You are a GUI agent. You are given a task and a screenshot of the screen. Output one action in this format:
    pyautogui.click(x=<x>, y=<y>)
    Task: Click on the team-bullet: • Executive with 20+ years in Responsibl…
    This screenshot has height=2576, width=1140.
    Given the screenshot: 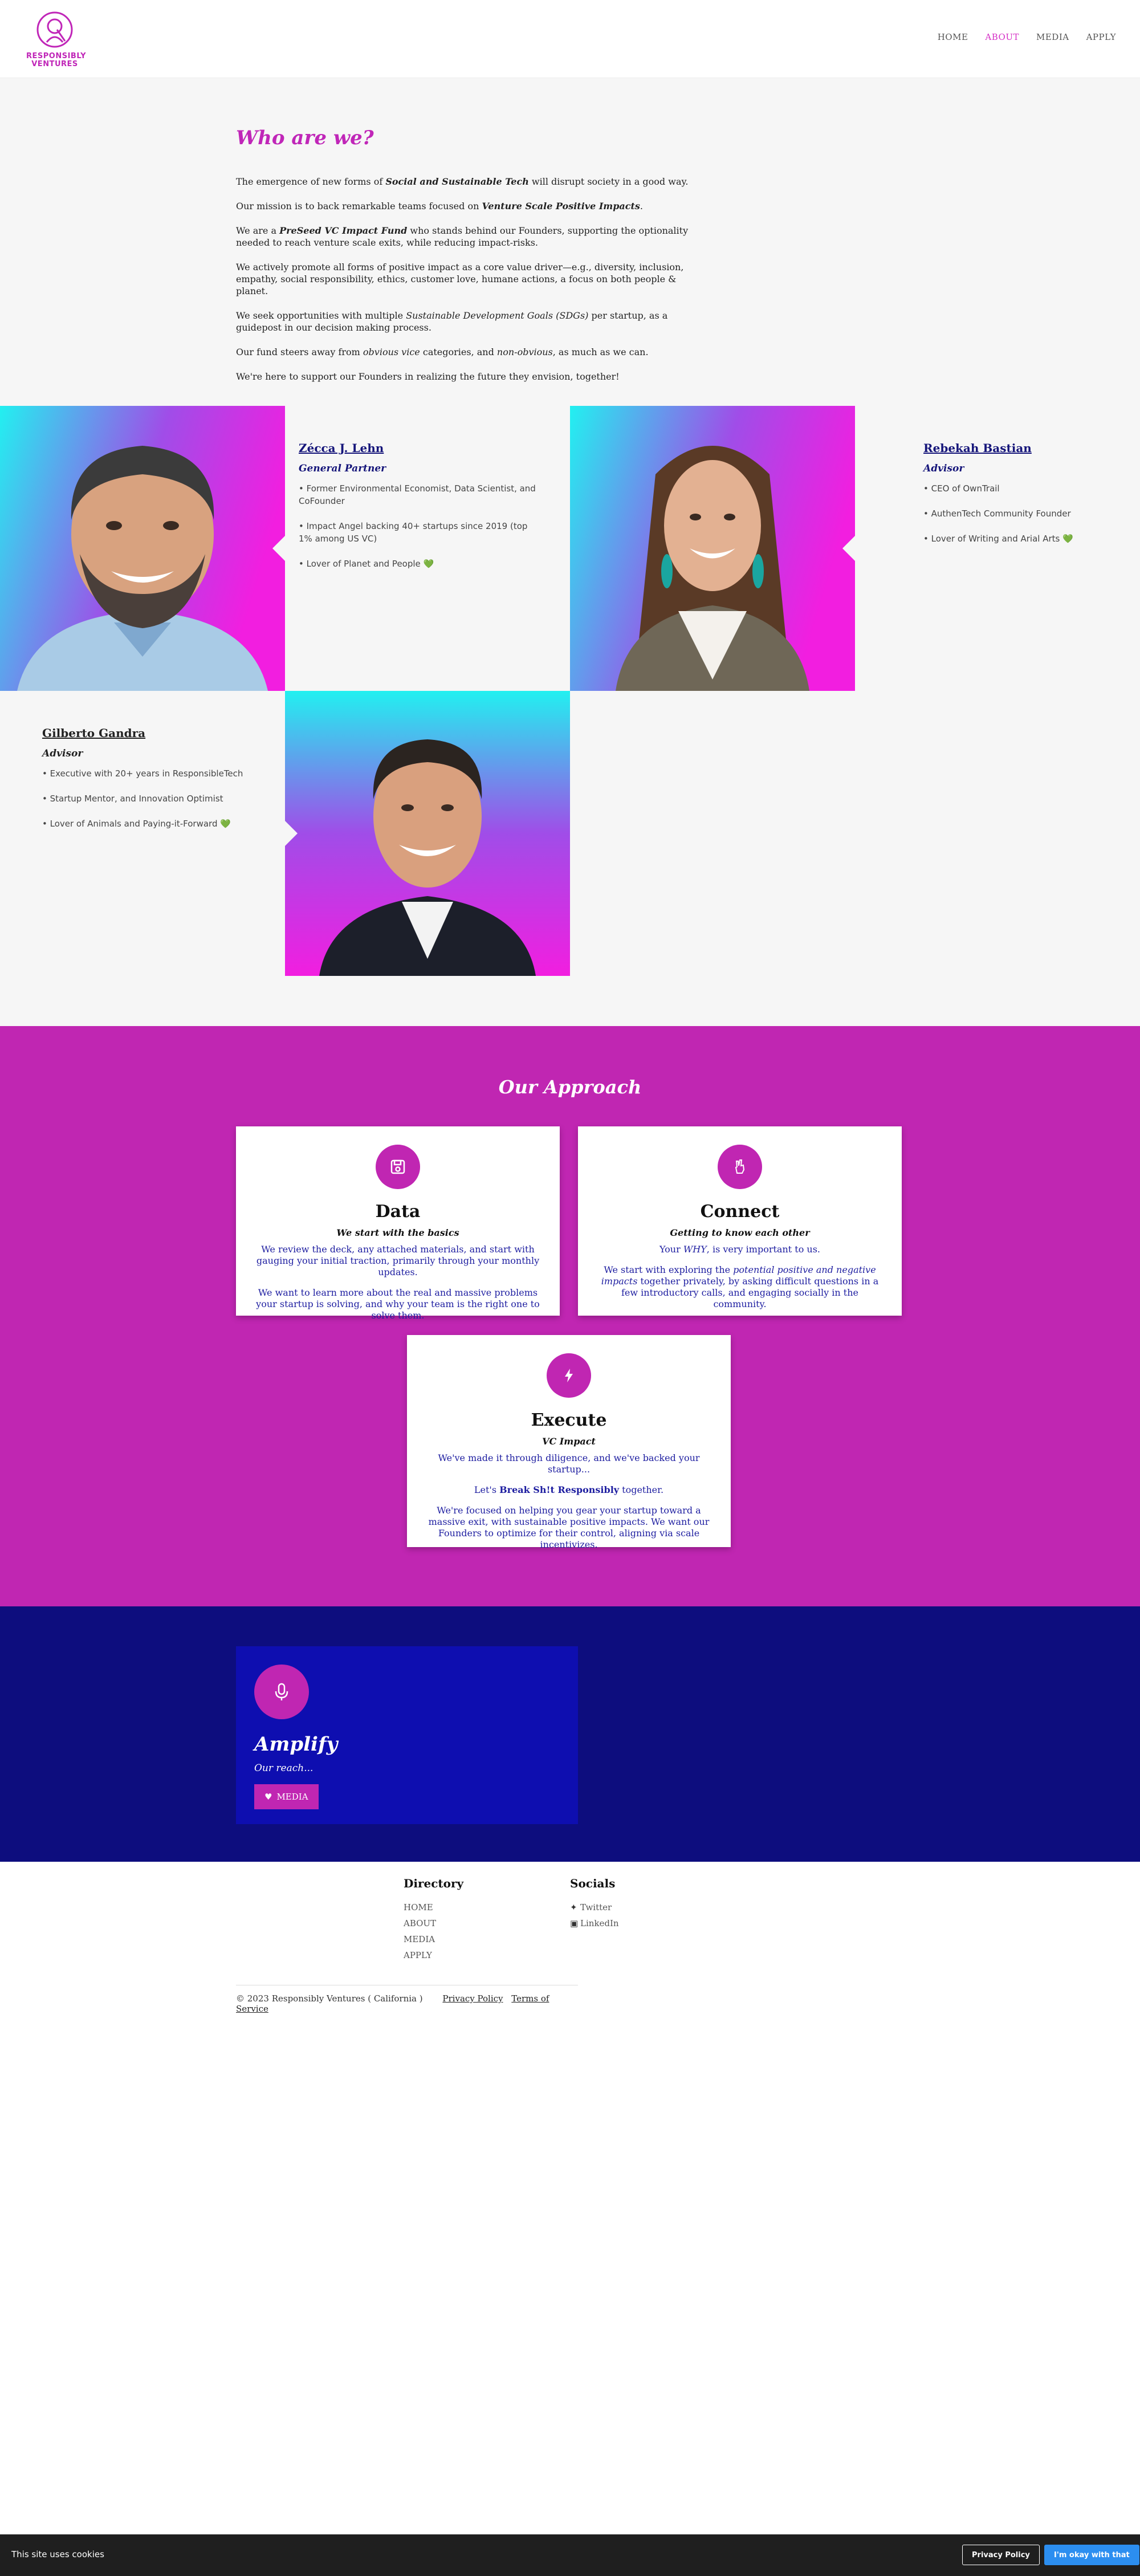 What is the action you would take?
    pyautogui.click(x=142, y=773)
    